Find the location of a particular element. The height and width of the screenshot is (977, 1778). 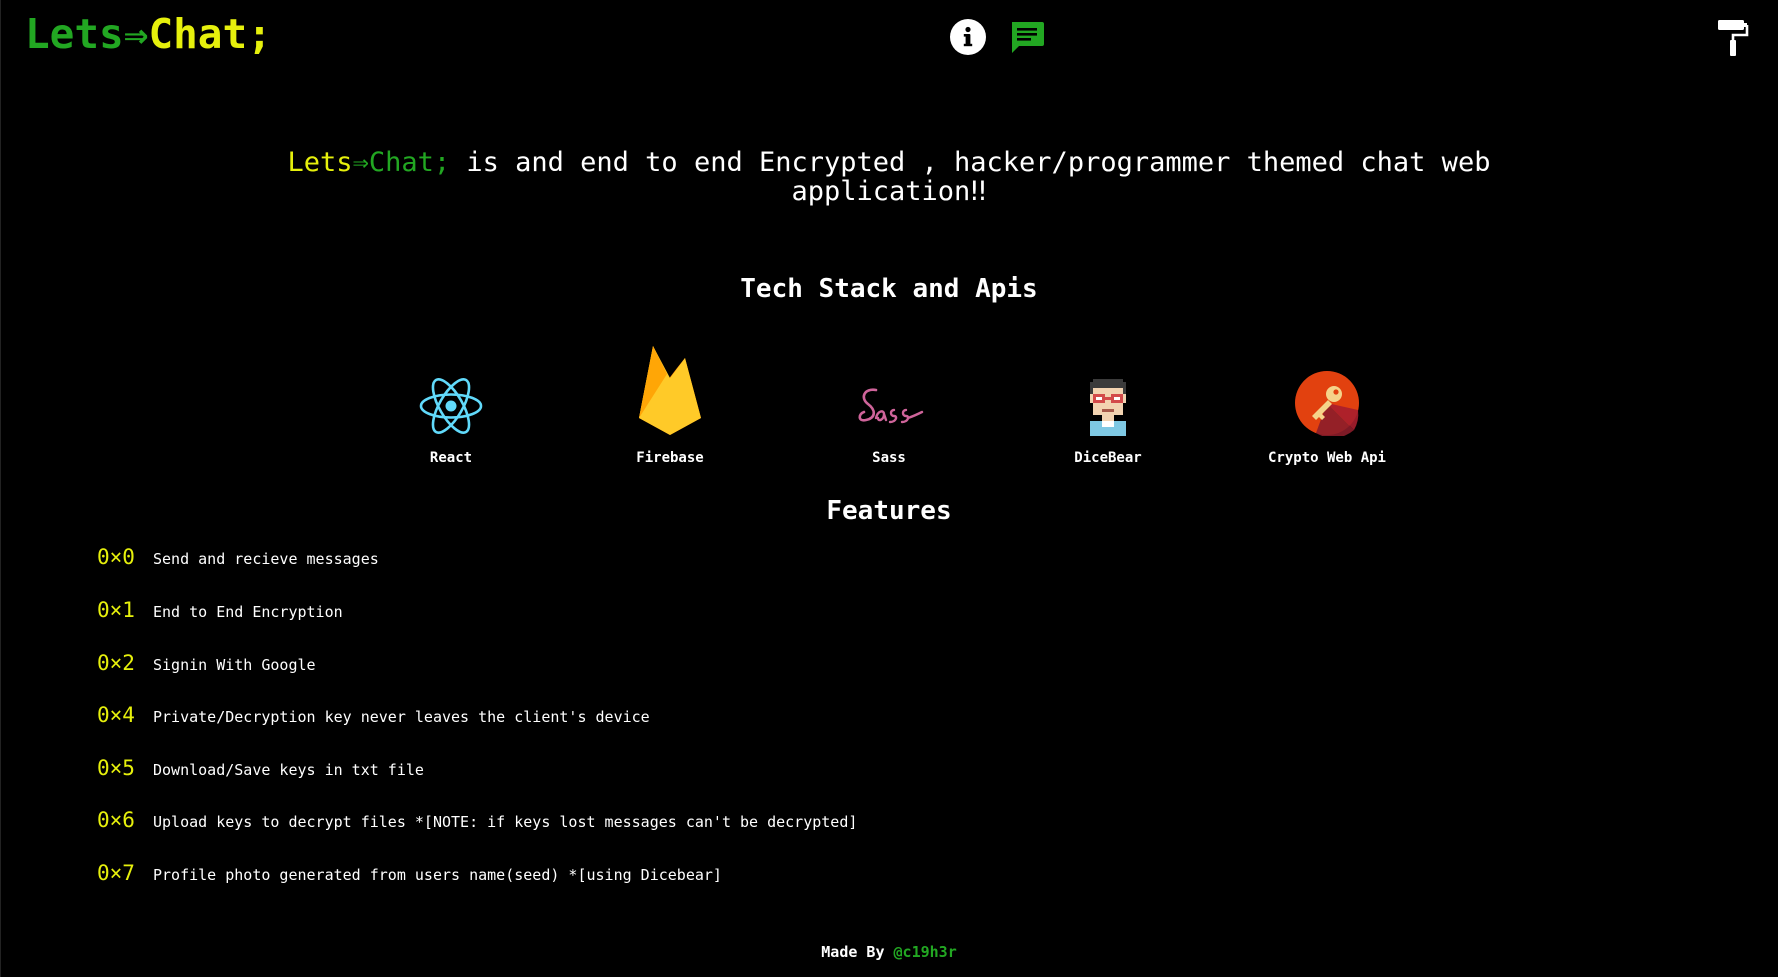

sass-logo-icon is located at coordinates (891, 406).